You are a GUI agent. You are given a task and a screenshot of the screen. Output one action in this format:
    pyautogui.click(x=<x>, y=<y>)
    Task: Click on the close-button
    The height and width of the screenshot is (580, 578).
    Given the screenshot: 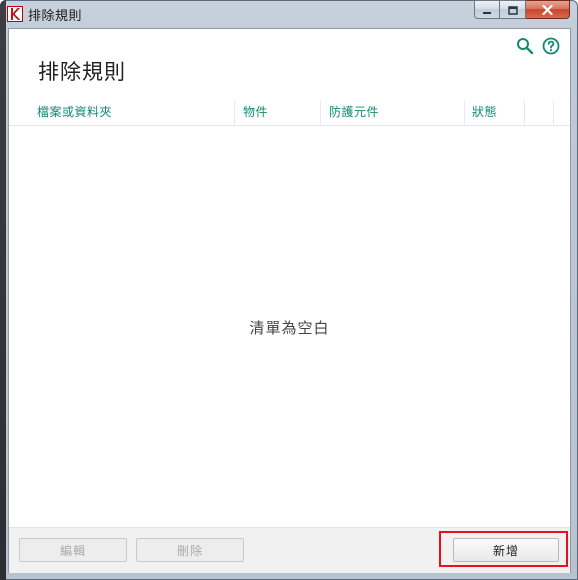 What is the action you would take?
    pyautogui.click(x=548, y=9)
    